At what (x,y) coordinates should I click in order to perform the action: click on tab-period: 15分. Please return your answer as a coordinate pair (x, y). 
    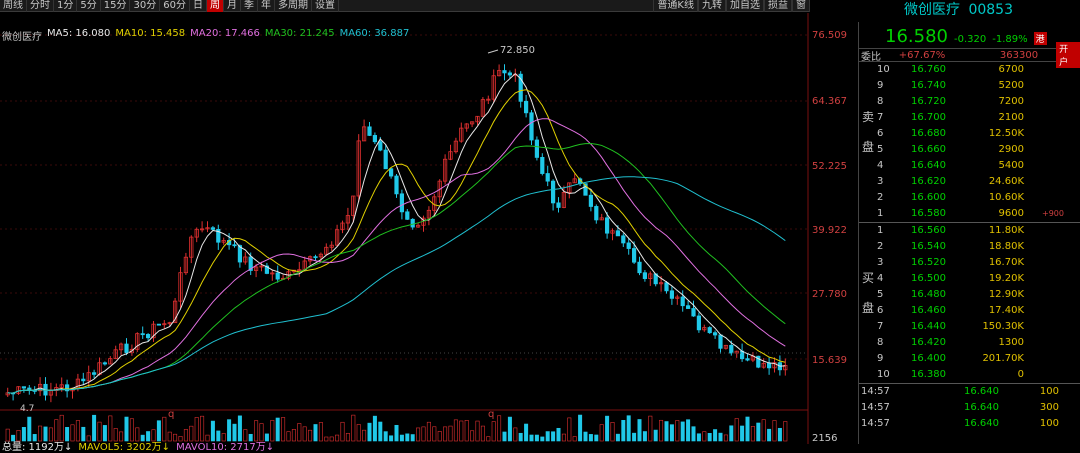
    Looking at the image, I should click on (116, 6).